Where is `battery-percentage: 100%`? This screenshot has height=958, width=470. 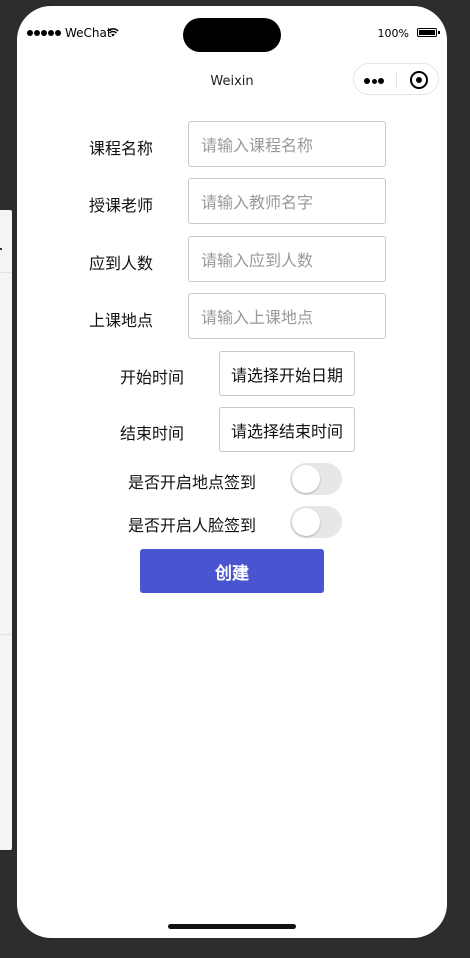 battery-percentage: 100% is located at coordinates (393, 33).